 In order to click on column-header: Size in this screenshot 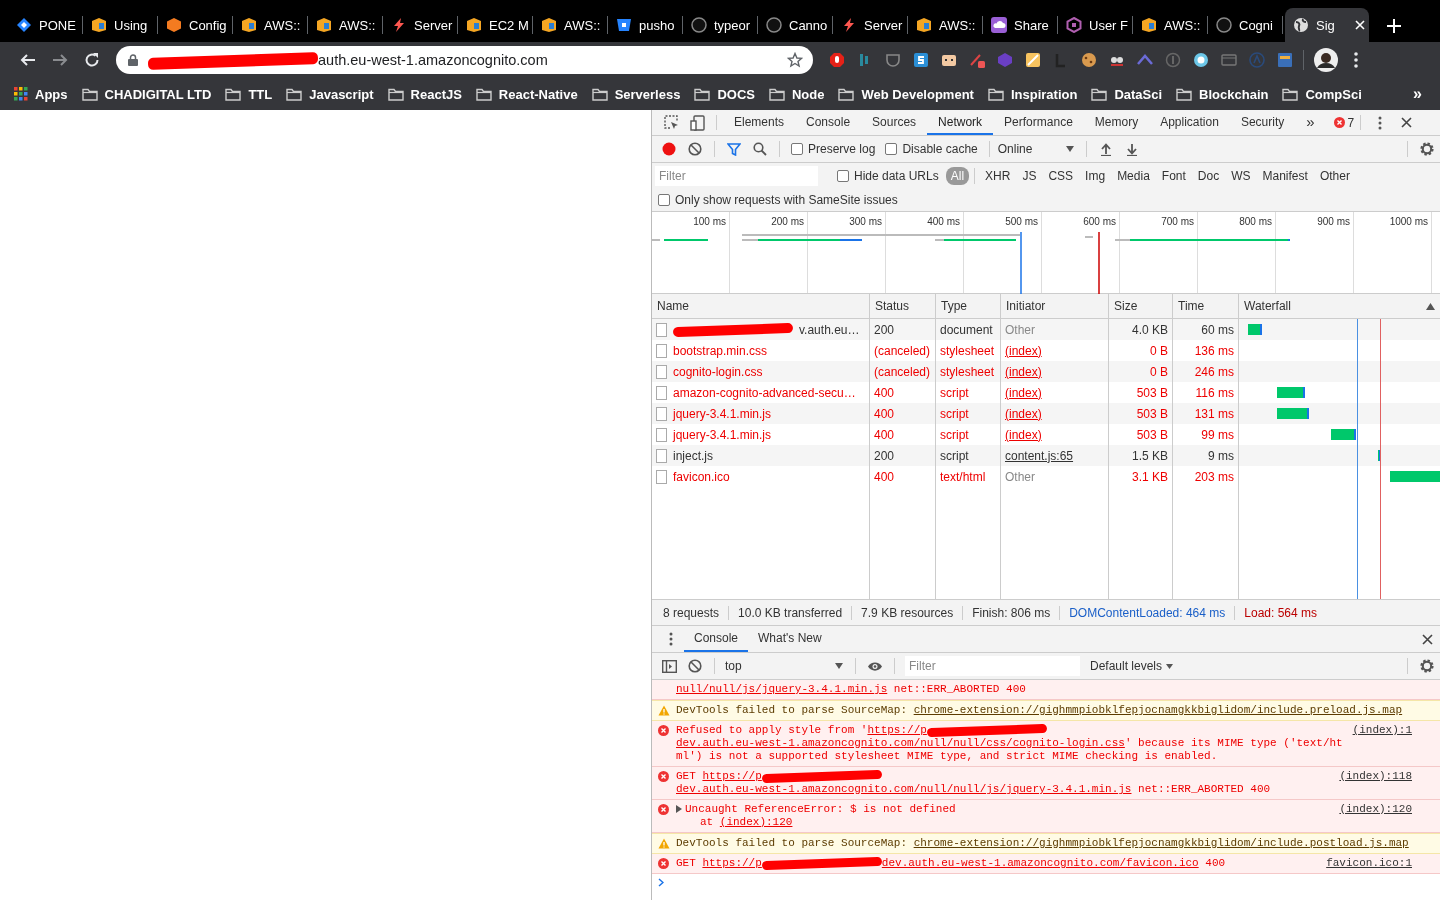, I will do `click(1126, 306)`.